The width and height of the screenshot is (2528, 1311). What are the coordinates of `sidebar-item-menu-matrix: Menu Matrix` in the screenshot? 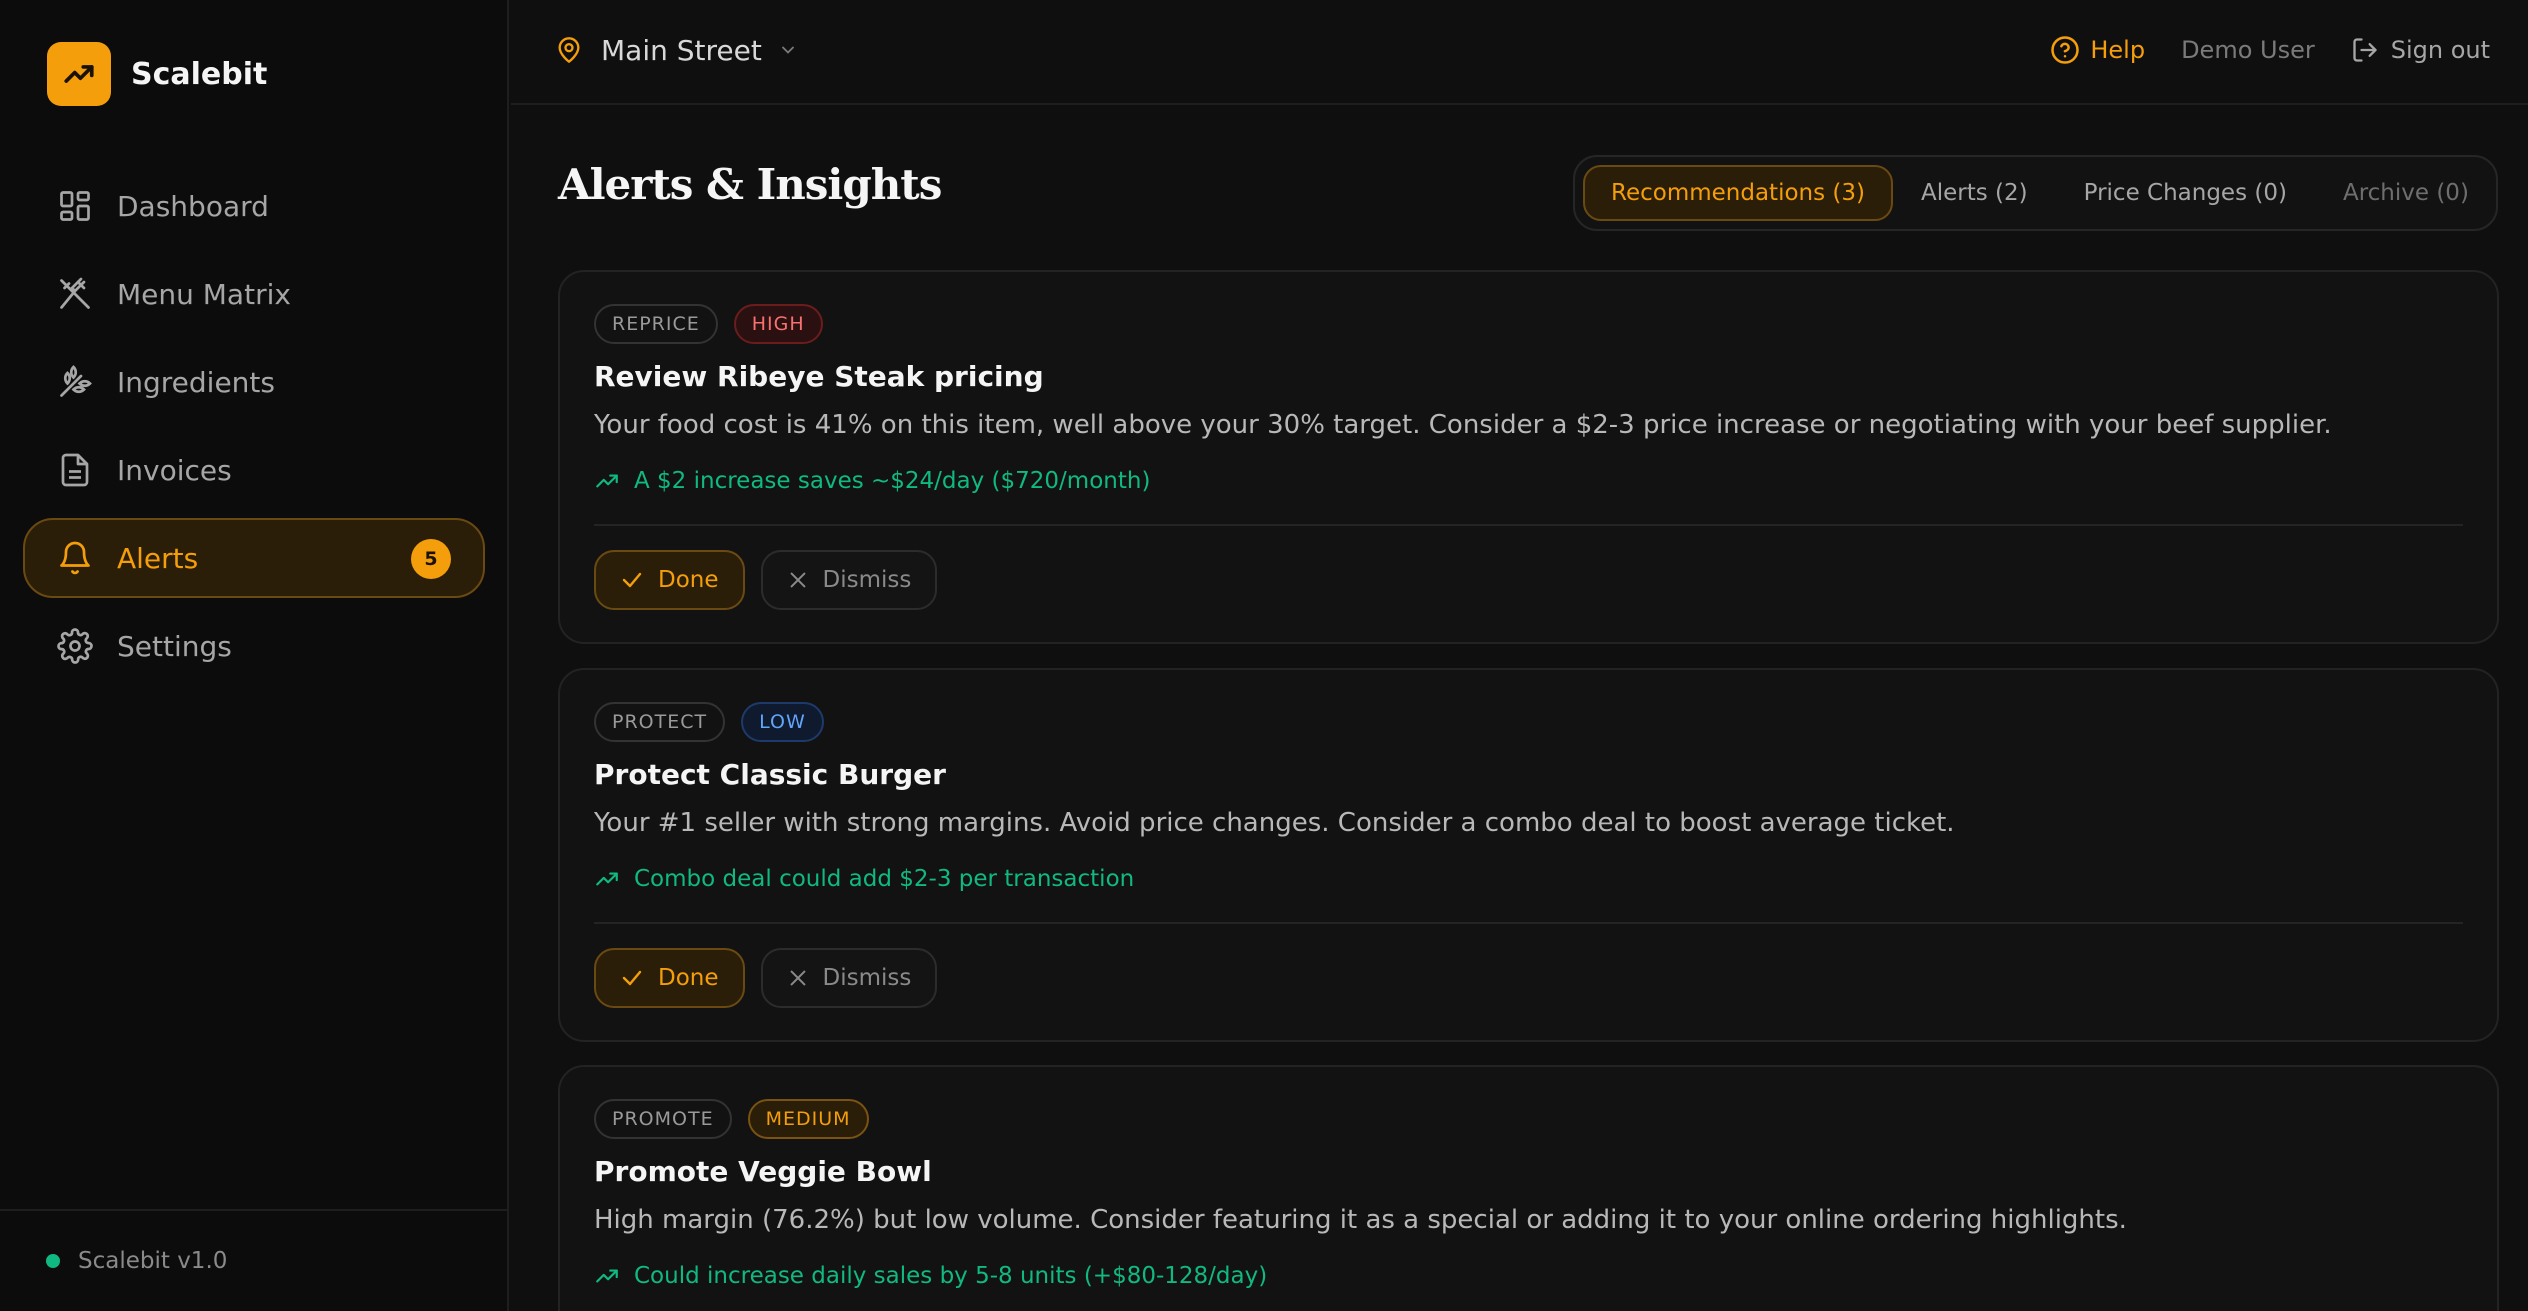 It's located at (254, 294).